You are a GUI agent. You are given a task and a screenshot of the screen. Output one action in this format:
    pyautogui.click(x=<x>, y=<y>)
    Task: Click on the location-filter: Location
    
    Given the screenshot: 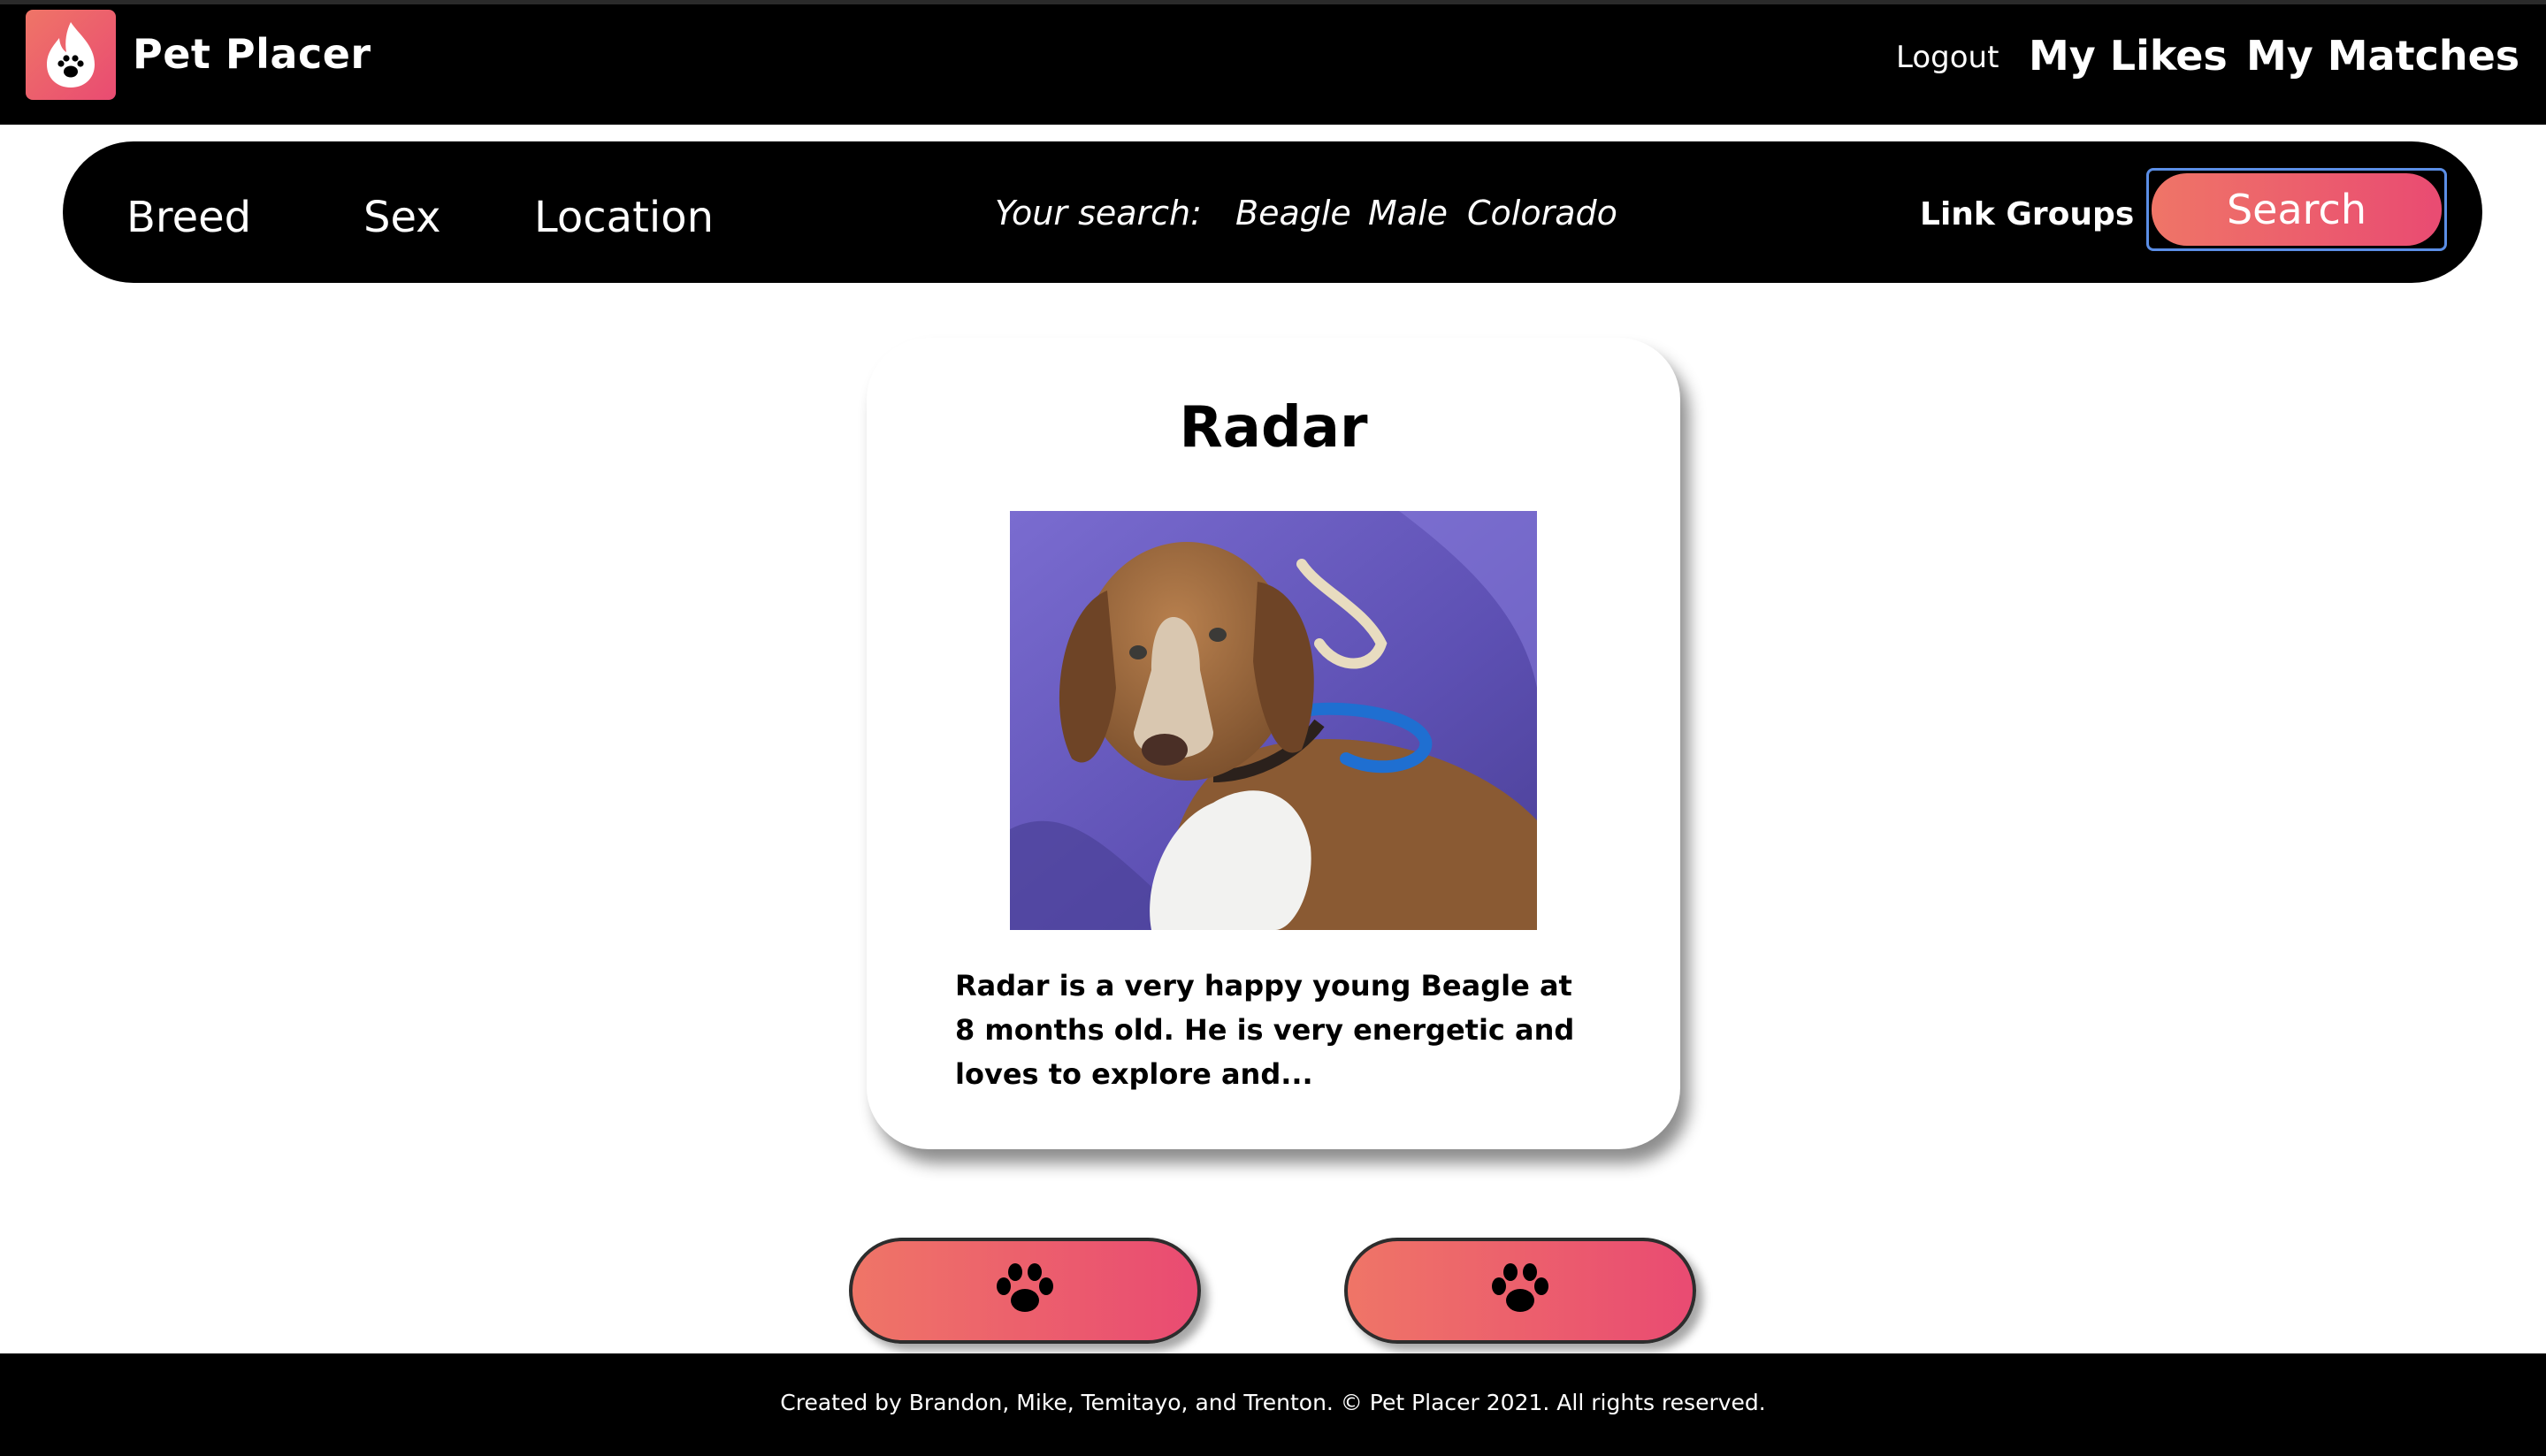 What is the action you would take?
    pyautogui.click(x=624, y=217)
    